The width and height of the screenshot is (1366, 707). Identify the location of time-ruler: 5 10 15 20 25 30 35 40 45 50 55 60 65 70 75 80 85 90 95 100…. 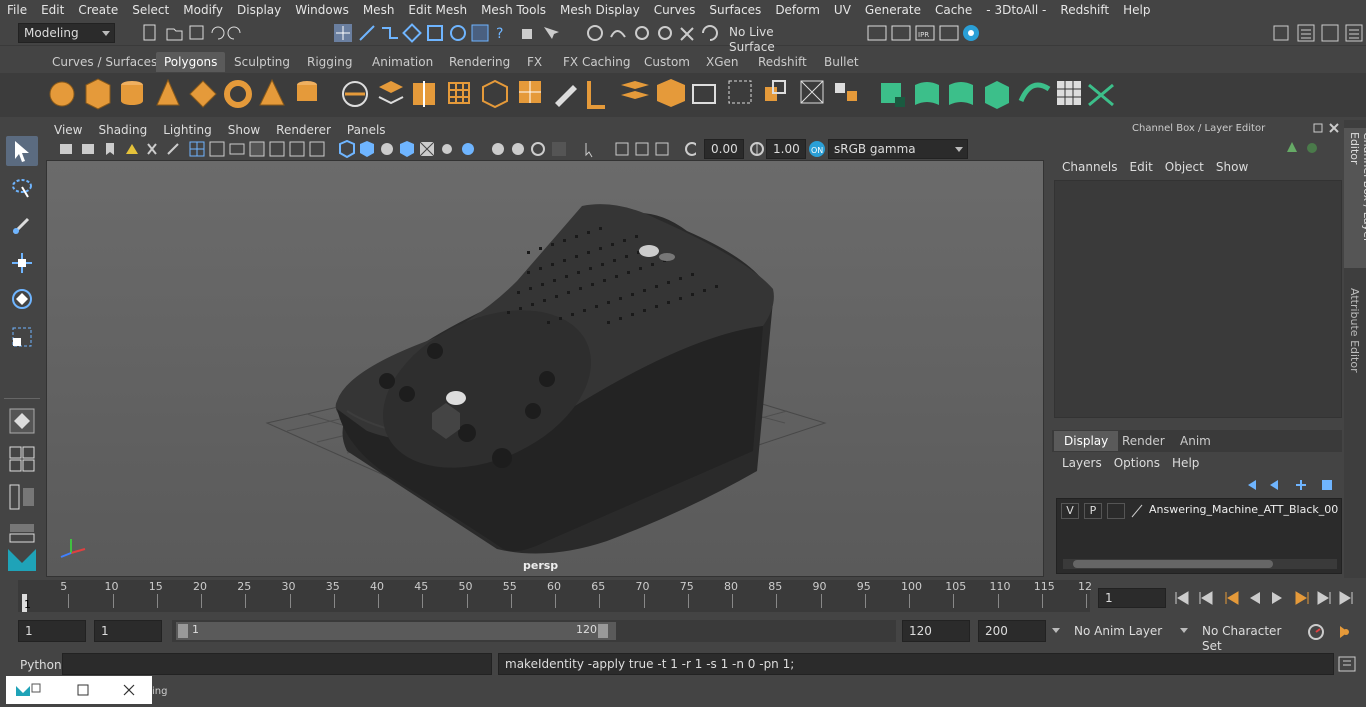
(555, 596).